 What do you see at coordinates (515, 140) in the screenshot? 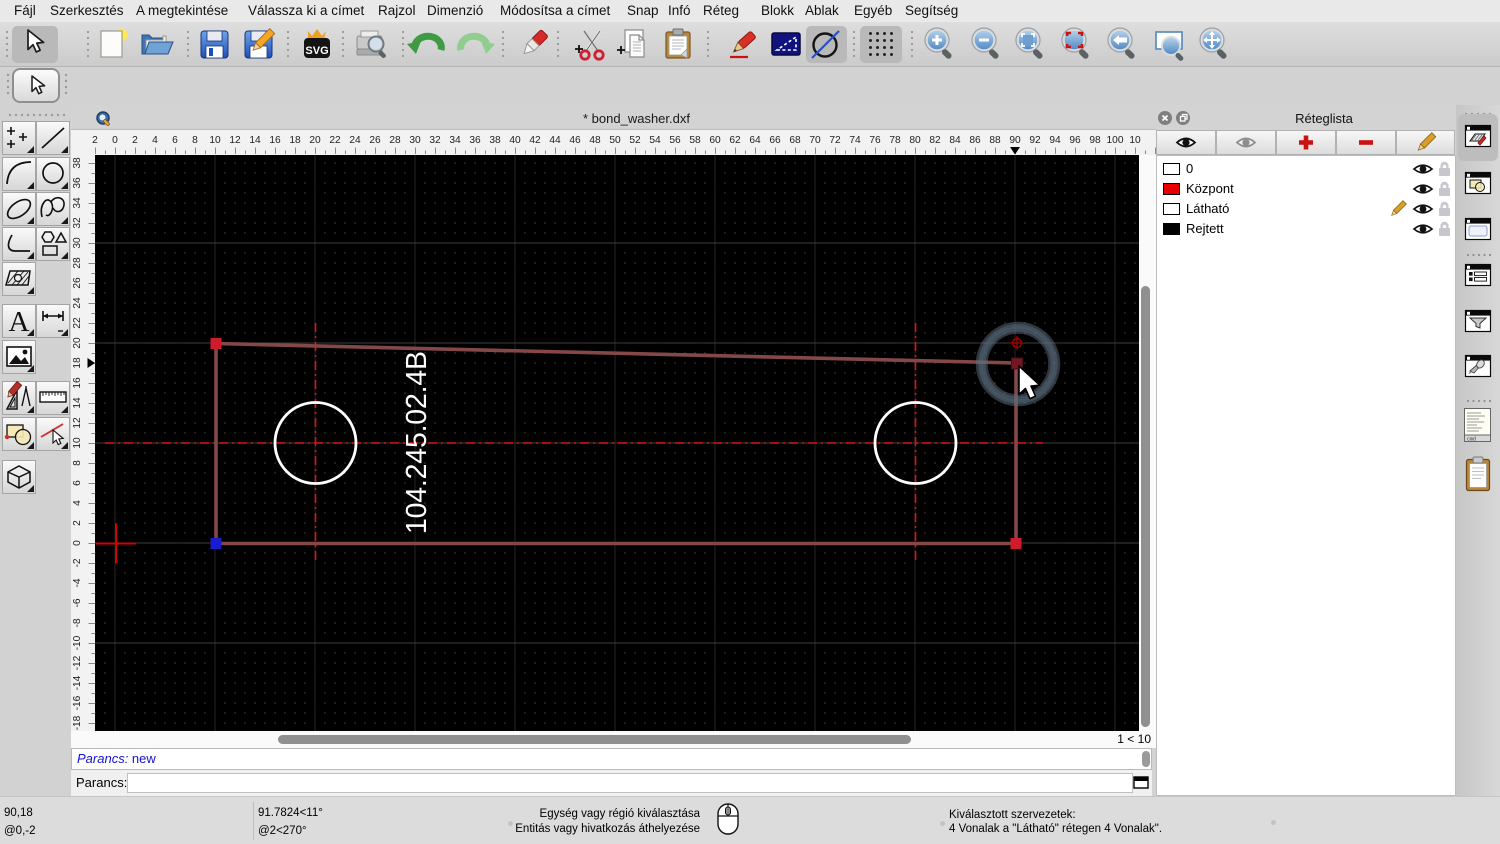
I see `svg-text: 40` at bounding box center [515, 140].